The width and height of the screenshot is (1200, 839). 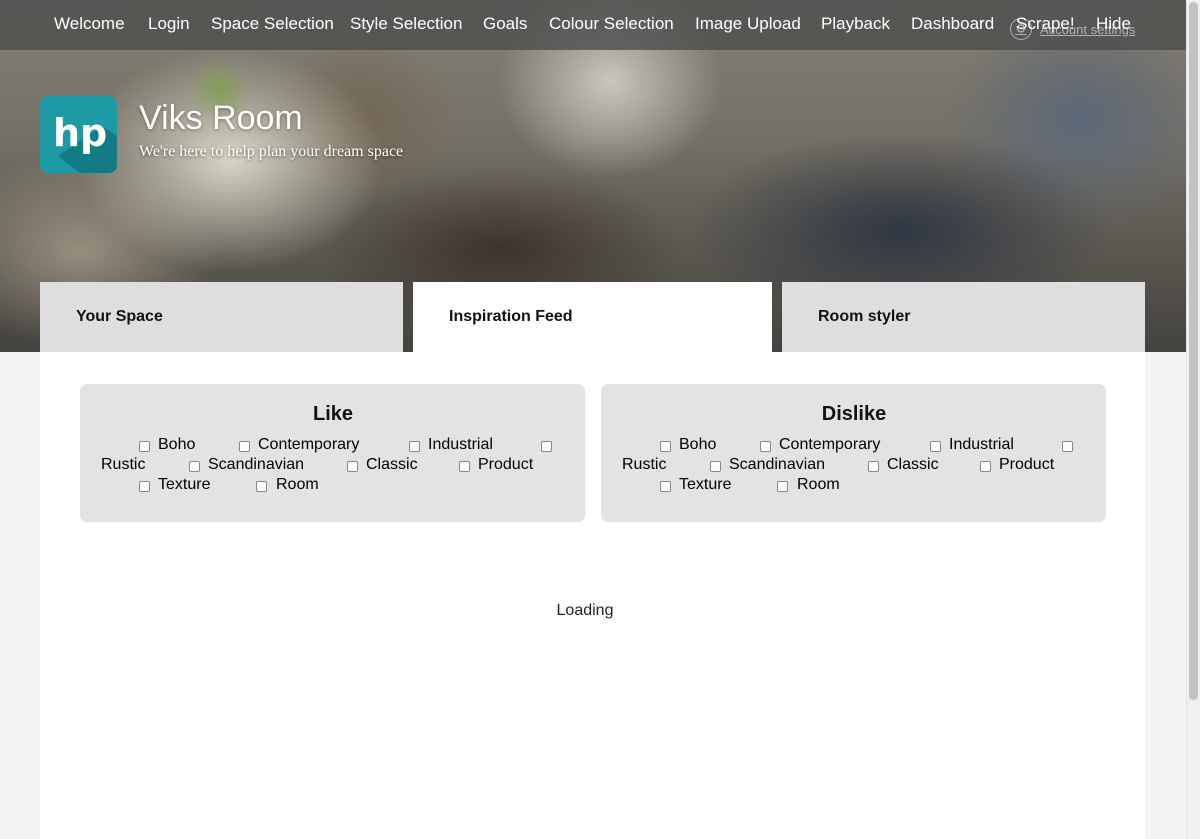 What do you see at coordinates (913, 464) in the screenshot?
I see `dislike-classic-label: Classic` at bounding box center [913, 464].